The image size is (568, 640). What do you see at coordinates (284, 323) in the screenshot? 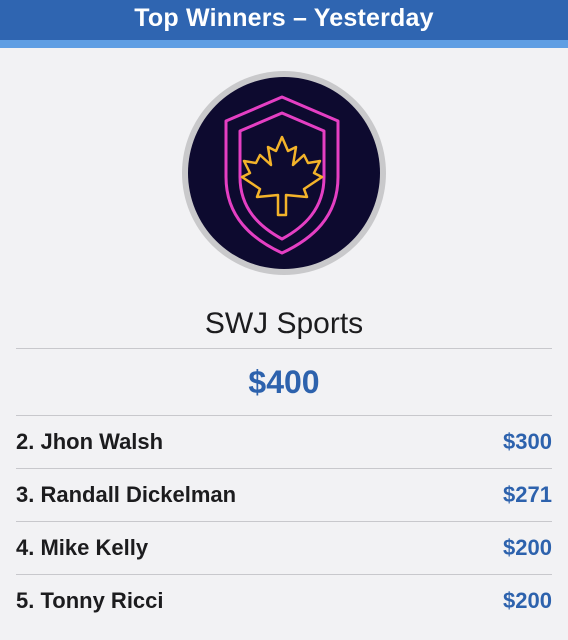
I see `winner-name: SWJ Sports` at bounding box center [284, 323].